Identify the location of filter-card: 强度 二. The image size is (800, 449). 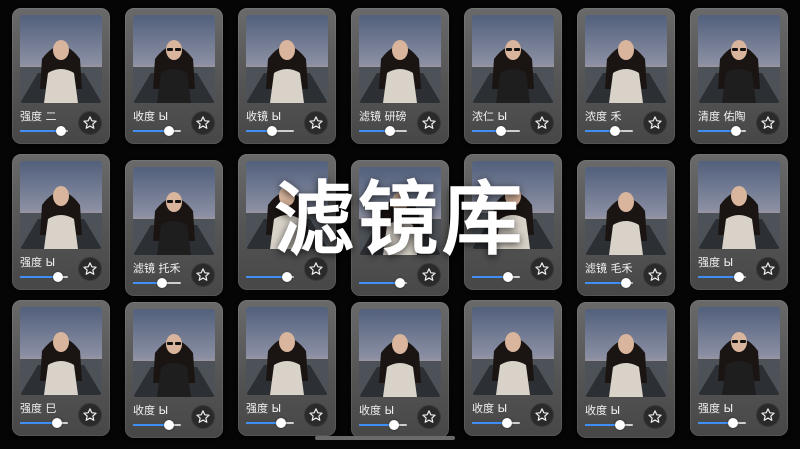
(61, 76).